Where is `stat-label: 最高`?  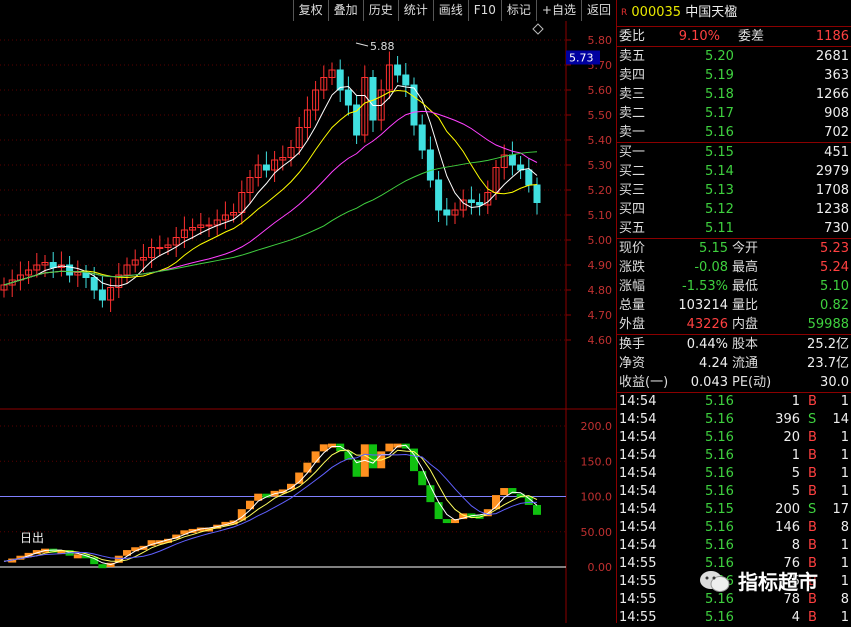
stat-label: 最高 is located at coordinates (745, 267).